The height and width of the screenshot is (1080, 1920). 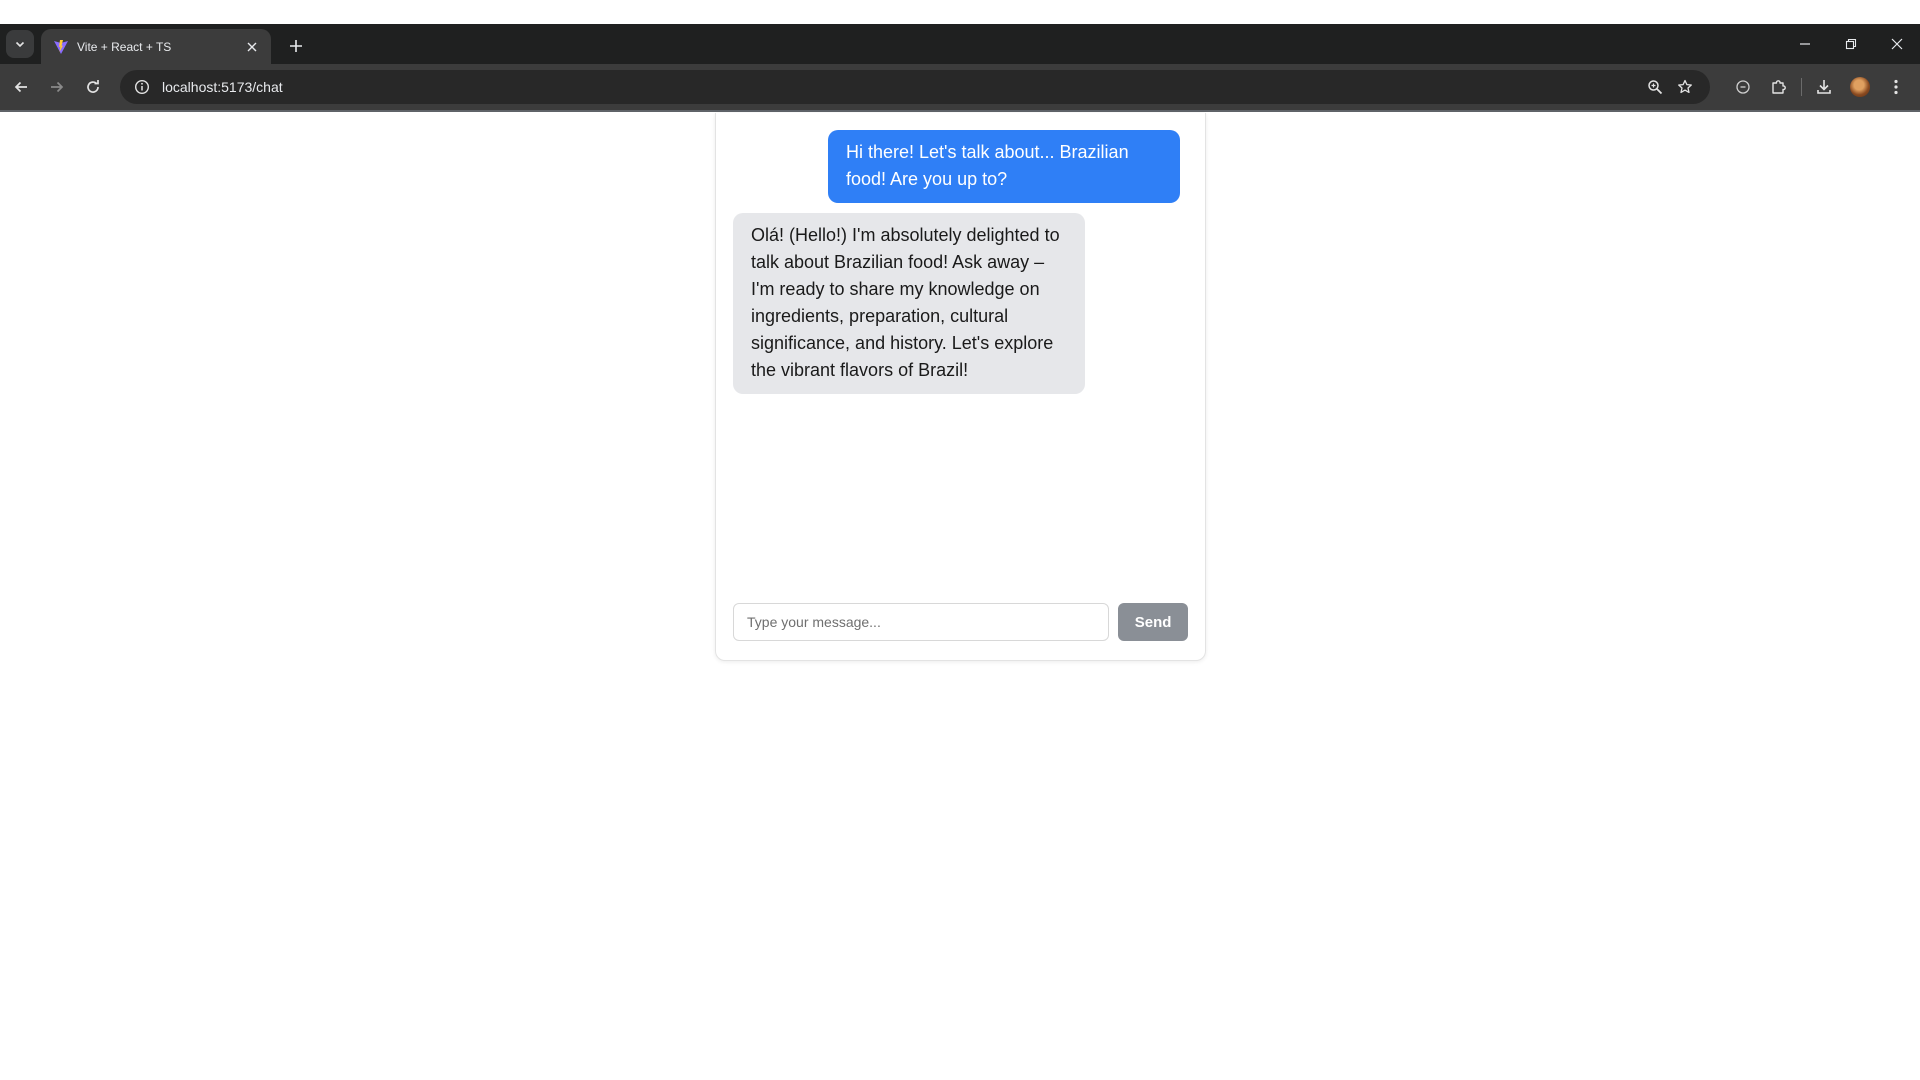 I want to click on toolbar-actions, so click(x=1819, y=87).